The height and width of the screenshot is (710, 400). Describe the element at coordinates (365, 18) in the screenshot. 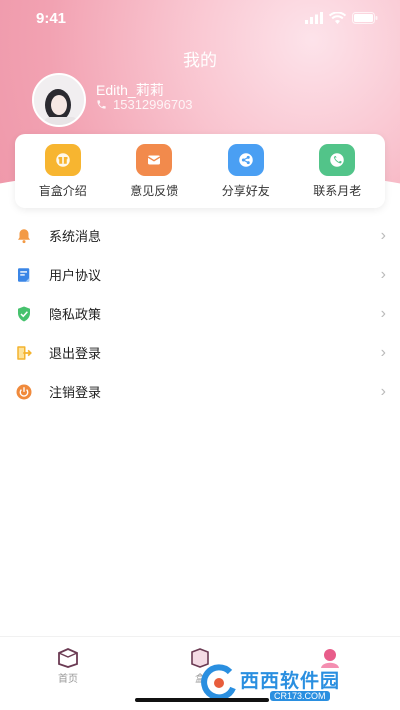

I see `battery-icon` at that location.